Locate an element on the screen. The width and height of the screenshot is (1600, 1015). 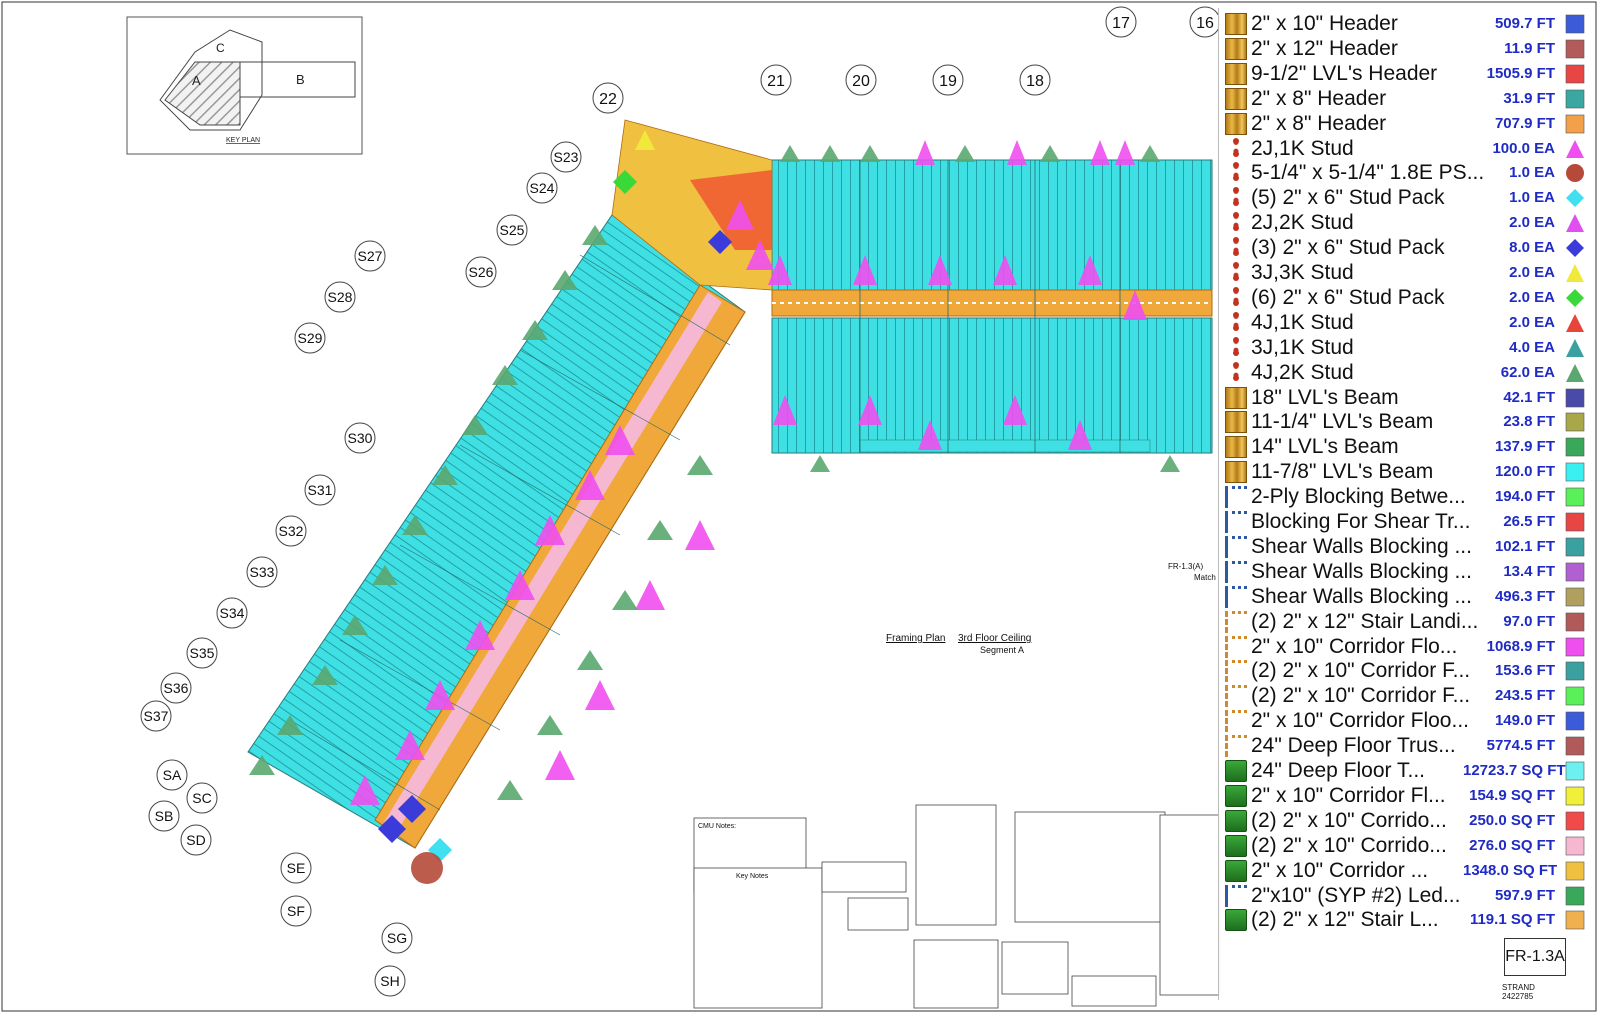
plan-segment: Segment A is located at coordinates (1002, 650).